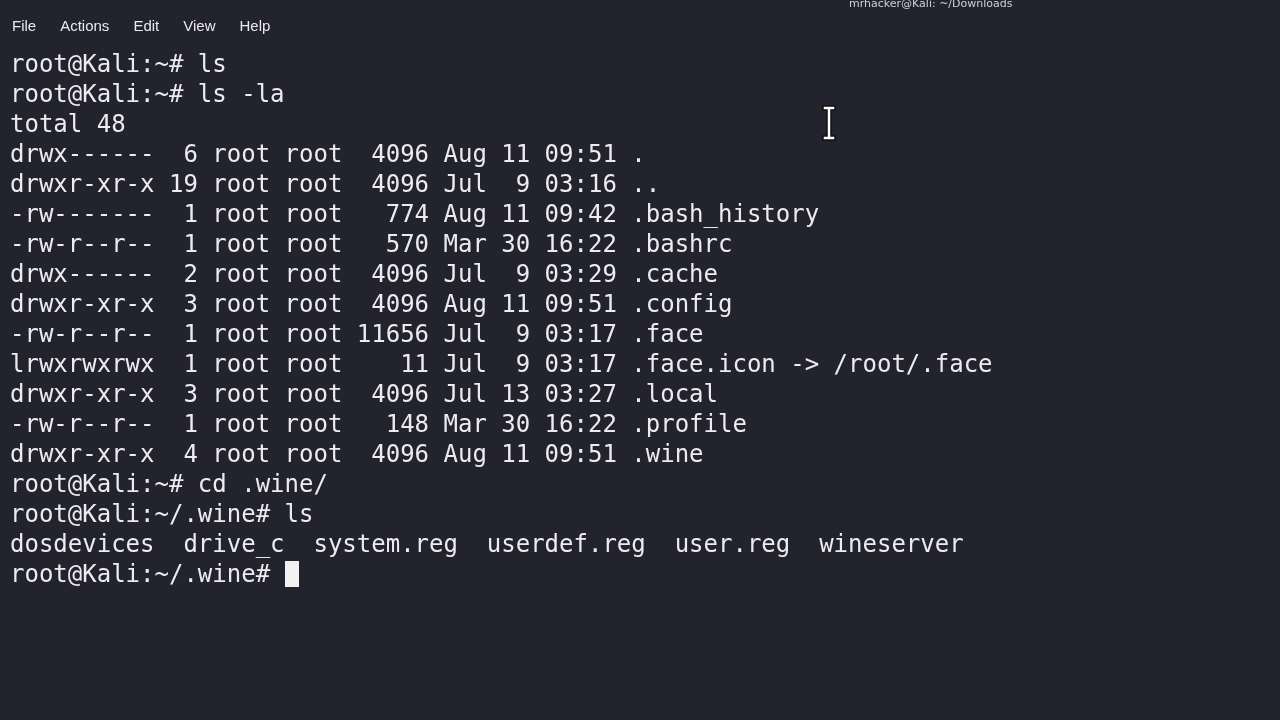 The height and width of the screenshot is (720, 1280). I want to click on terminal-line: drwxr-xr-x 3 root root 4096 Jul 13 03:27 .local, so click(364, 394).